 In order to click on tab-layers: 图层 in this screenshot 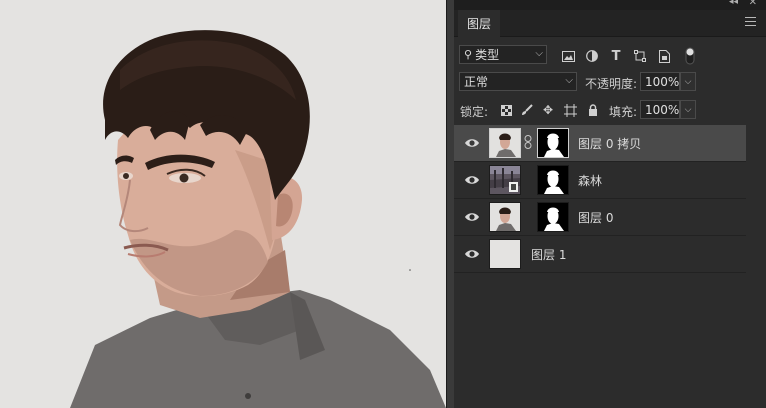, I will do `click(479, 23)`.